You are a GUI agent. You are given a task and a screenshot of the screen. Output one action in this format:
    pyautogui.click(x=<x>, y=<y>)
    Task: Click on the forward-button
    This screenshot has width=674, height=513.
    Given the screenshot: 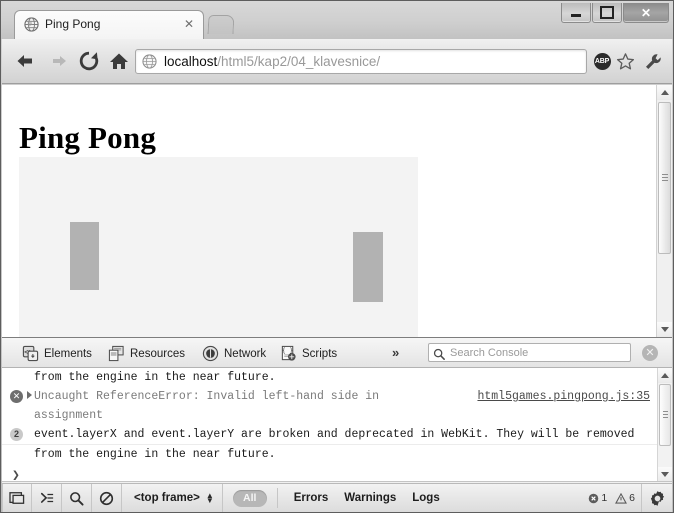 What is the action you would take?
    pyautogui.click(x=59, y=61)
    